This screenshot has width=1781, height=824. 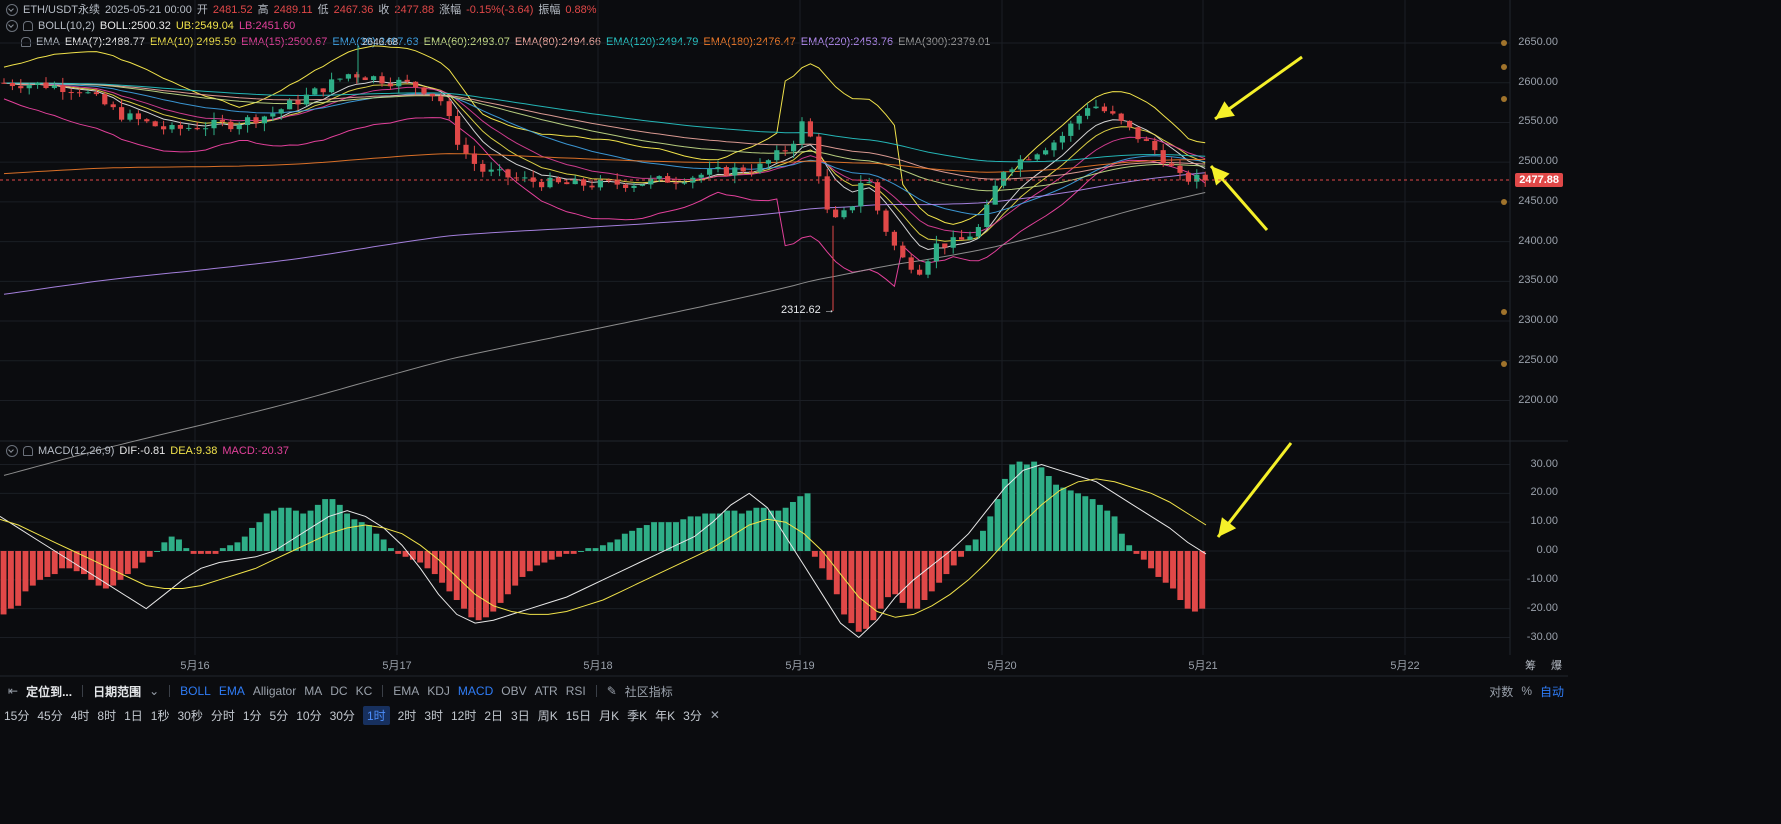 What do you see at coordinates (232, 691) in the screenshot?
I see `main-indicator-ema: EMA` at bounding box center [232, 691].